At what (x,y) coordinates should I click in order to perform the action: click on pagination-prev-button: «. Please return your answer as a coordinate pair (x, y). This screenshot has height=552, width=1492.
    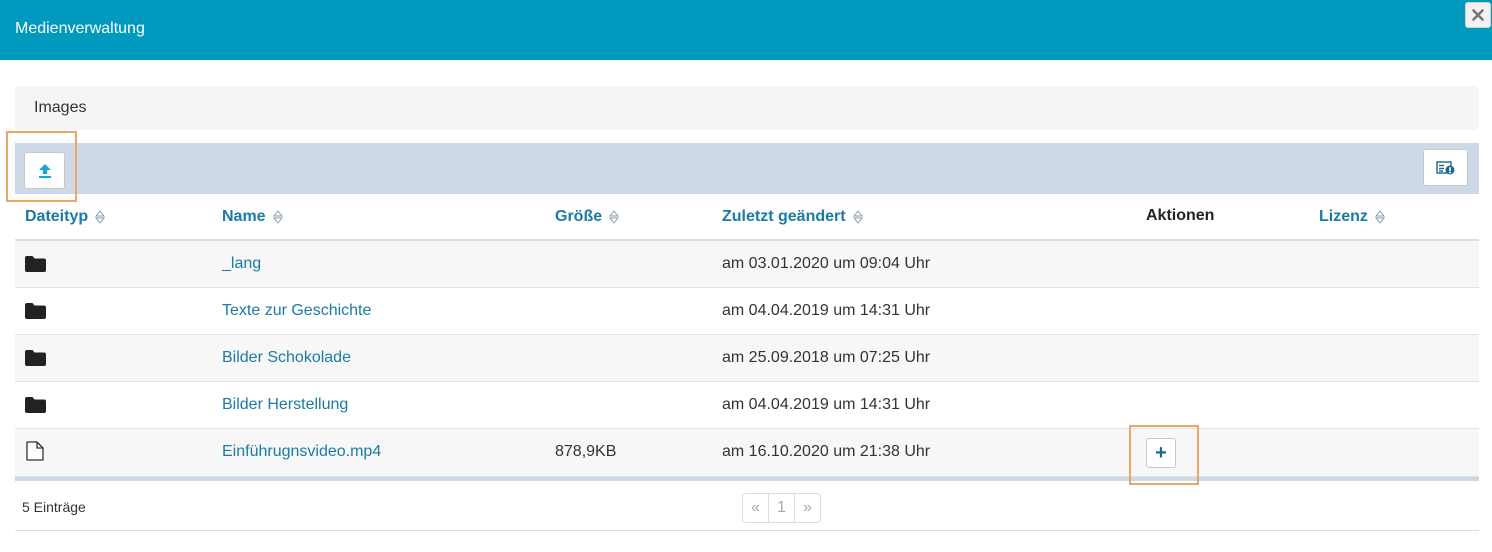
    Looking at the image, I should click on (755, 508).